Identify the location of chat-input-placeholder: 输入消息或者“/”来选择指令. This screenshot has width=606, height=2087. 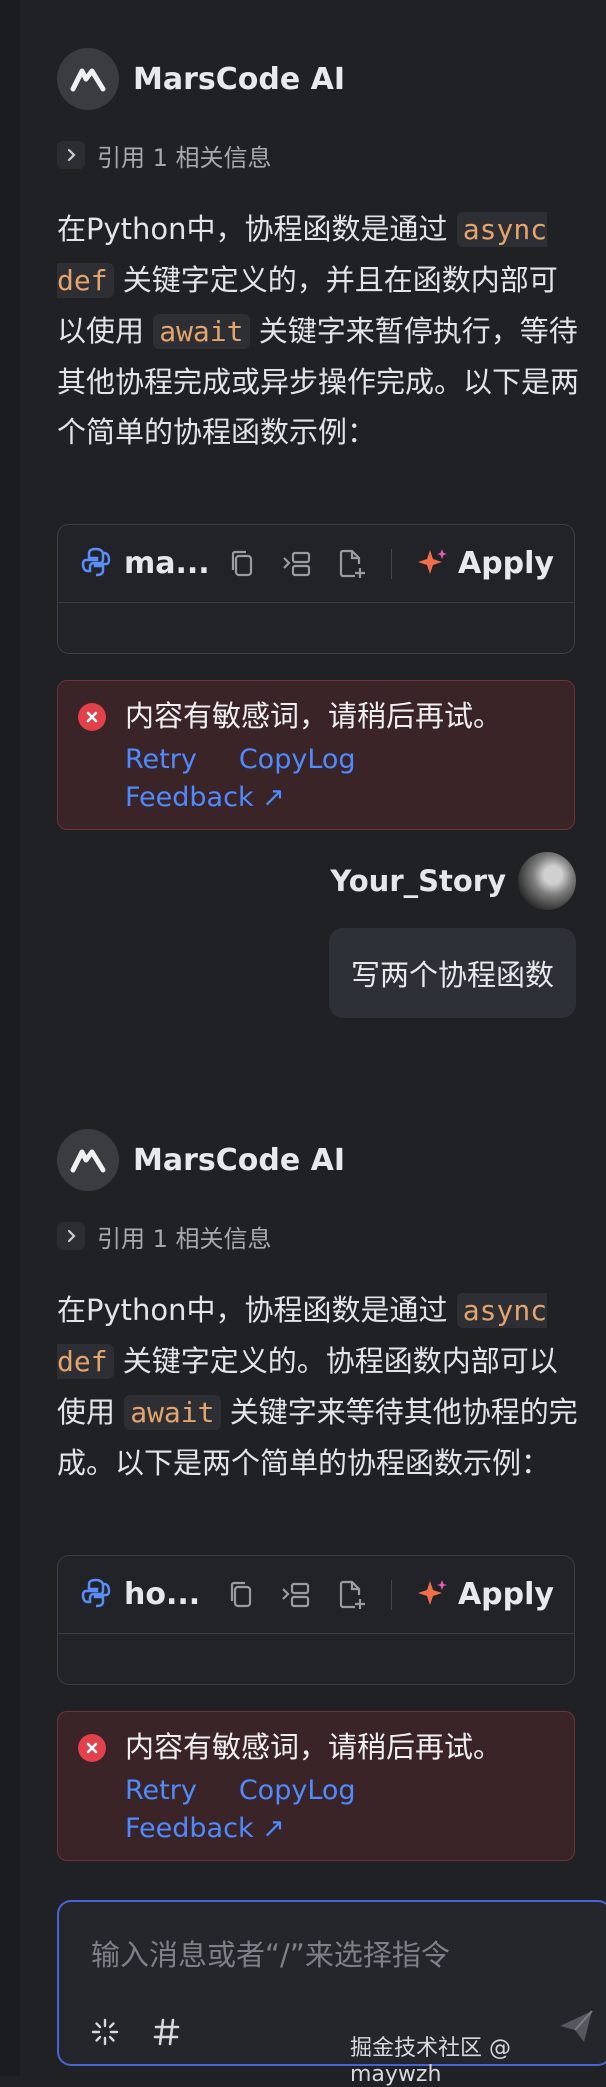
(270, 1953).